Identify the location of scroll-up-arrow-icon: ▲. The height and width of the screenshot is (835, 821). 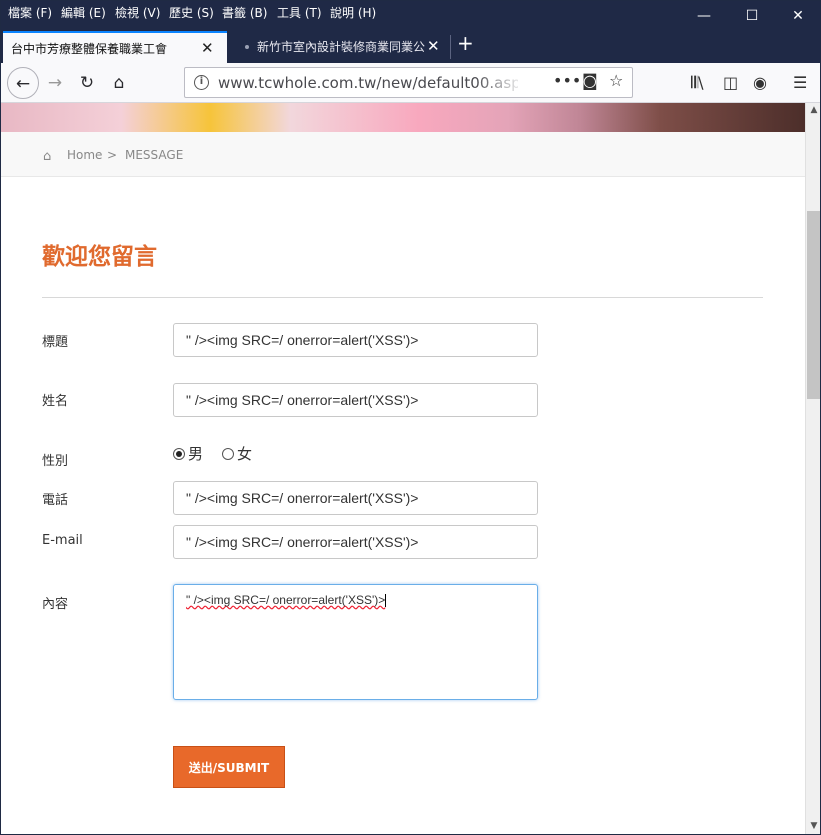
(813, 110).